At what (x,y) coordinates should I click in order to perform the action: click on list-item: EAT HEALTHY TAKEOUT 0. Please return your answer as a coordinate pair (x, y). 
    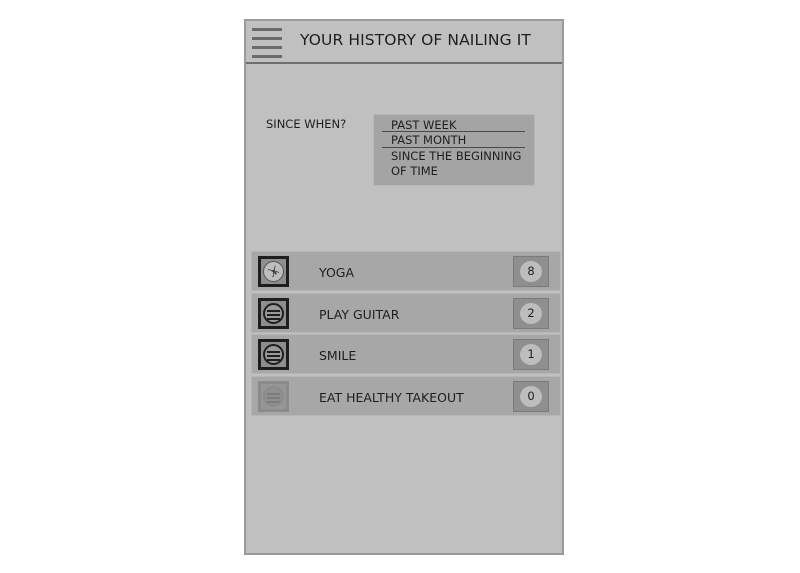
    Looking at the image, I should click on (406, 396).